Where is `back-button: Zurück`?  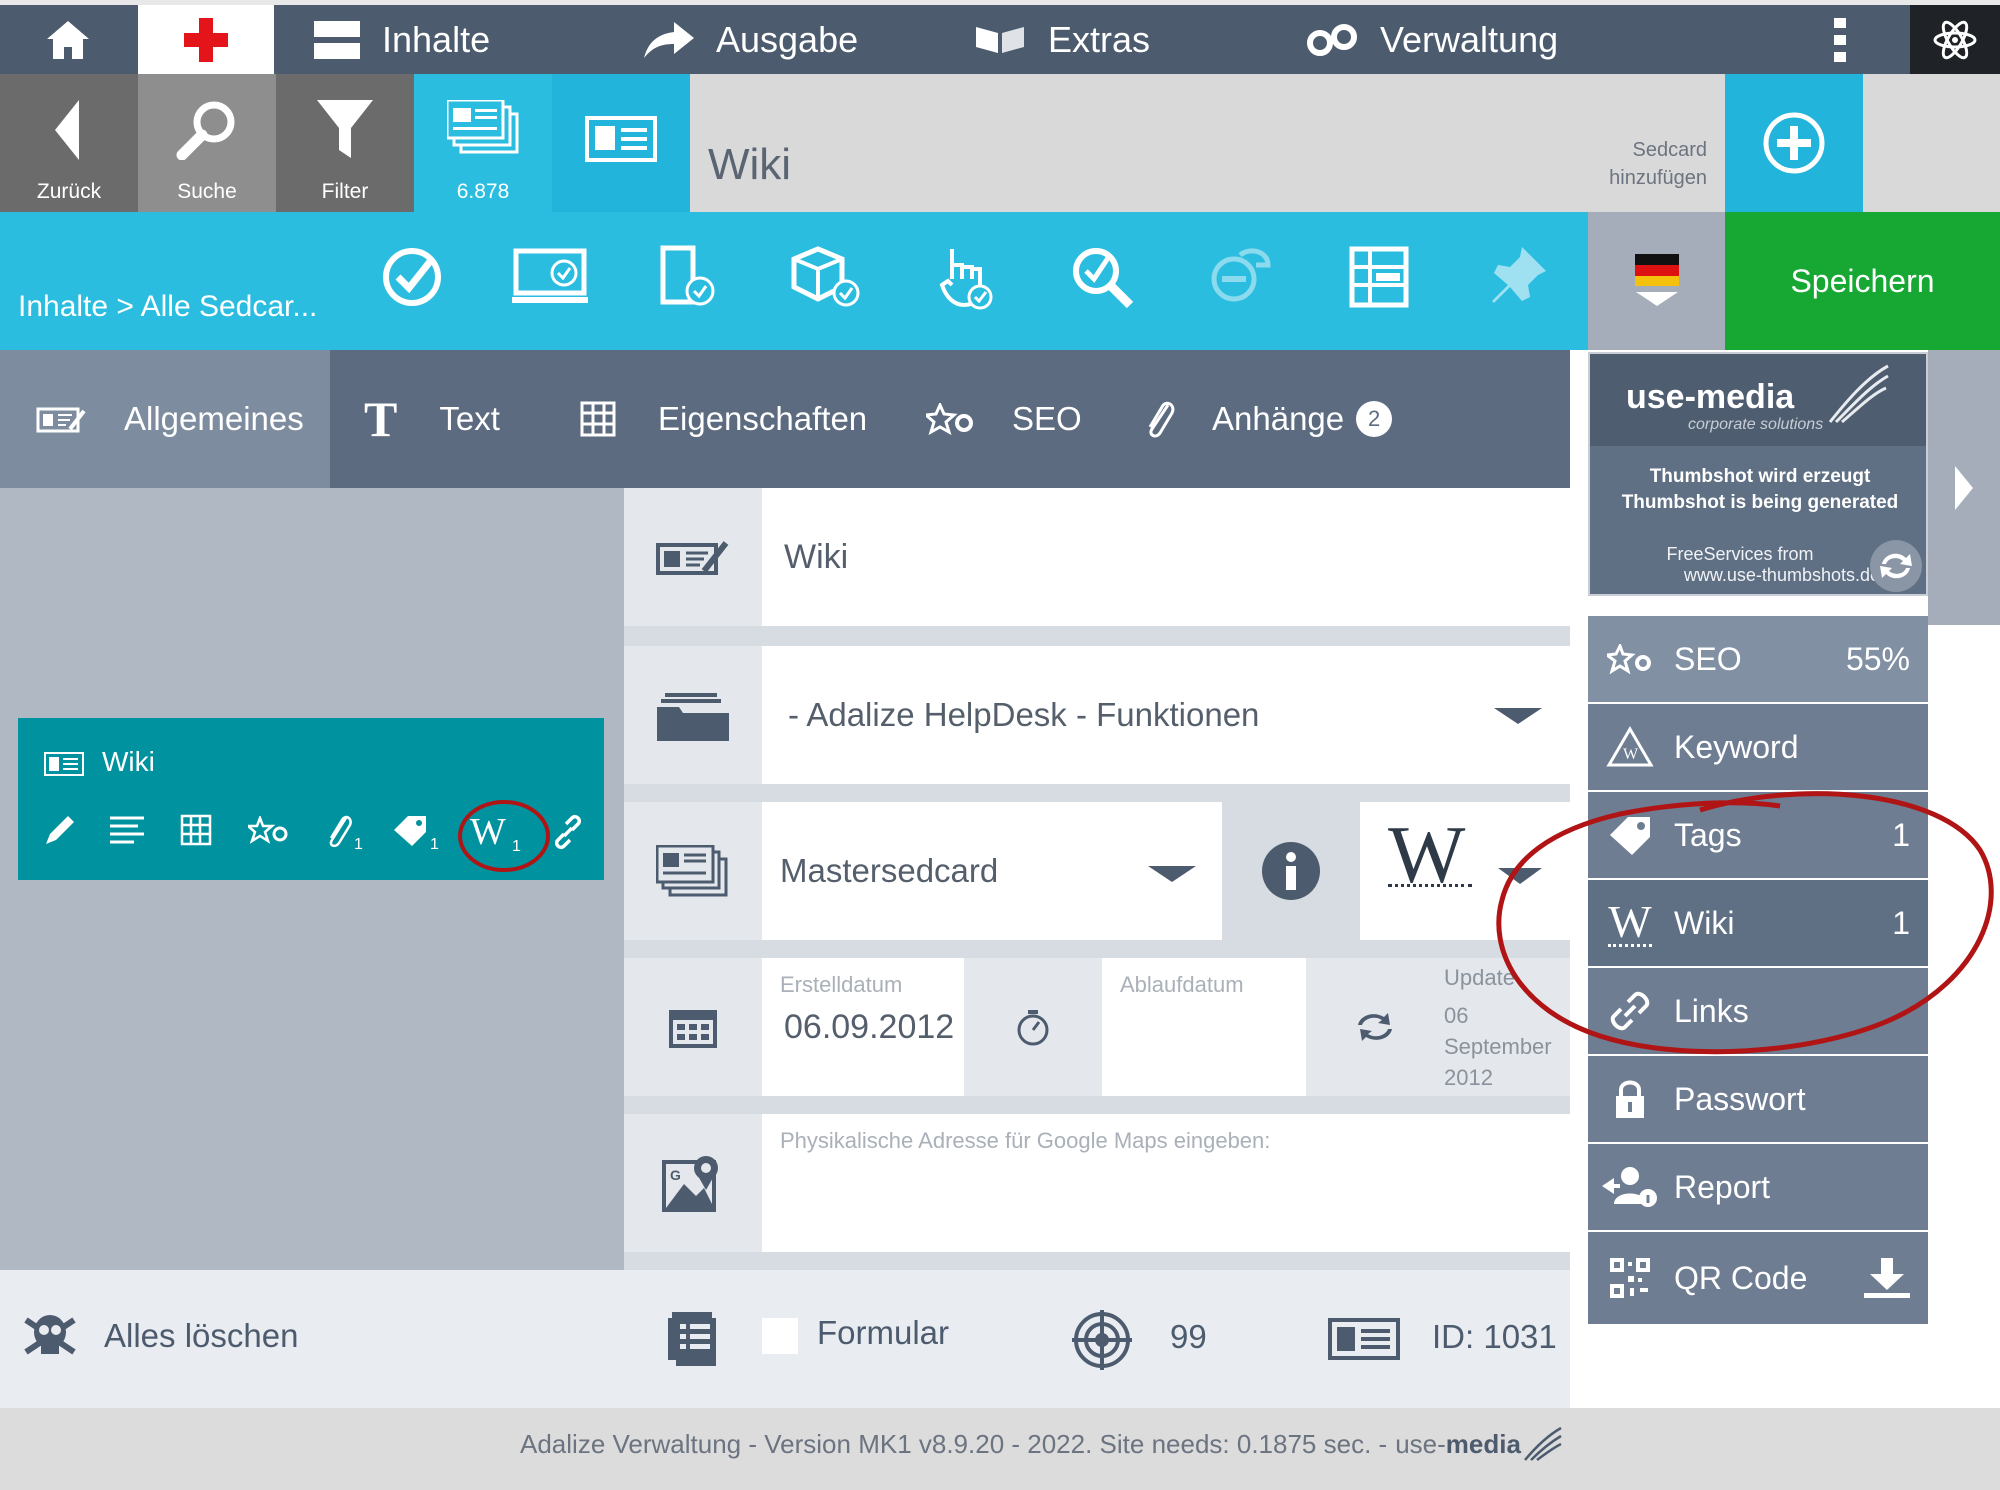
back-button: Zurück is located at coordinates (69, 143).